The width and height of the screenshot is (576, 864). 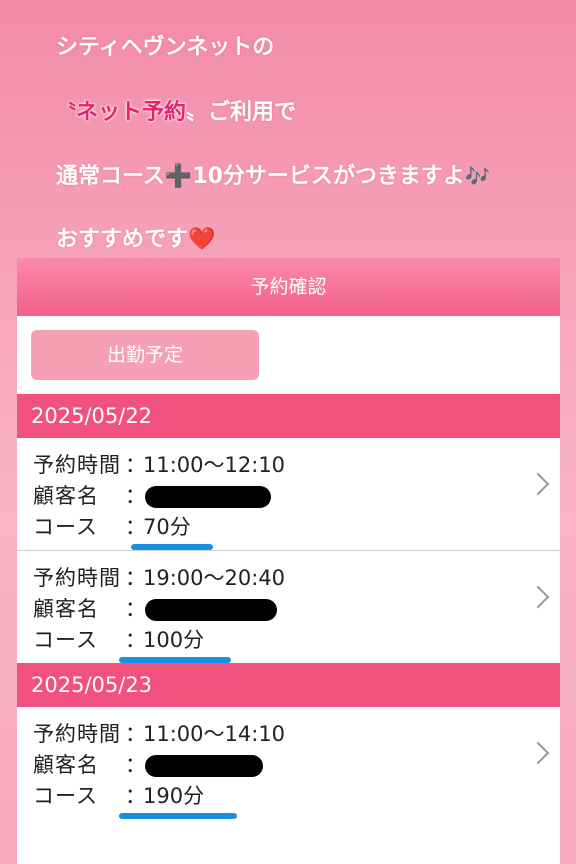 What do you see at coordinates (311, 126) in the screenshot?
I see `promo-line-2: 〝ネット予約〟ご利用で` at bounding box center [311, 126].